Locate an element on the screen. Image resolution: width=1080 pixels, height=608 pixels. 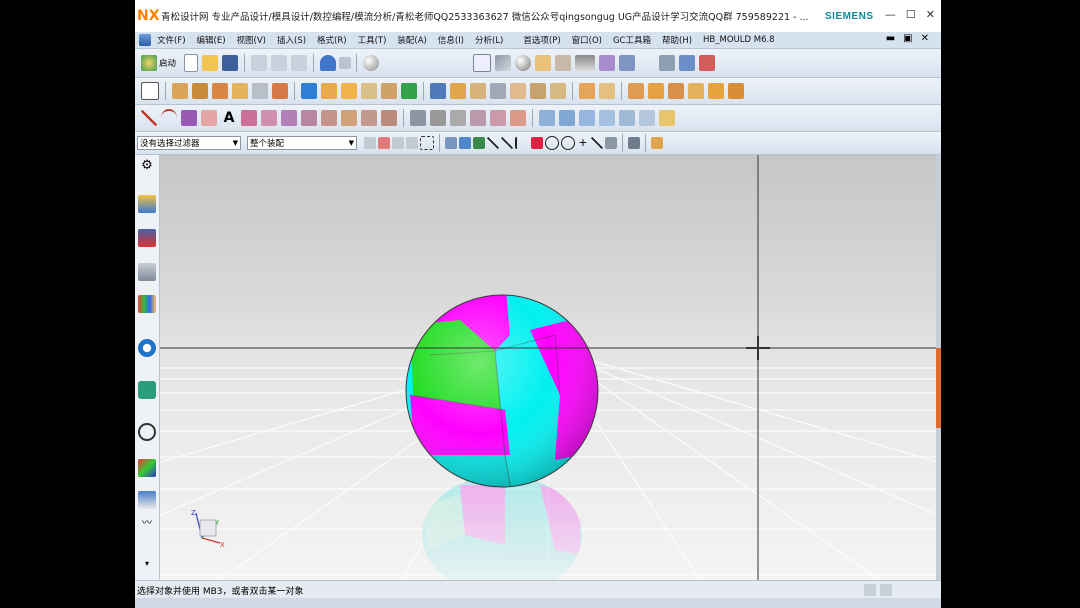
bridge-curve-icon is located at coordinates (309, 118).